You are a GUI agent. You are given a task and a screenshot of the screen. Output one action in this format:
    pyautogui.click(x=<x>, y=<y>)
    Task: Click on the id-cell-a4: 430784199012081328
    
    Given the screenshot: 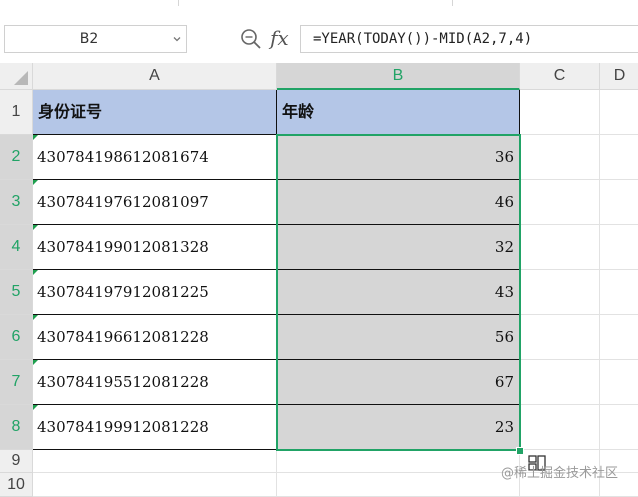 What is the action you would take?
    pyautogui.click(x=155, y=247)
    